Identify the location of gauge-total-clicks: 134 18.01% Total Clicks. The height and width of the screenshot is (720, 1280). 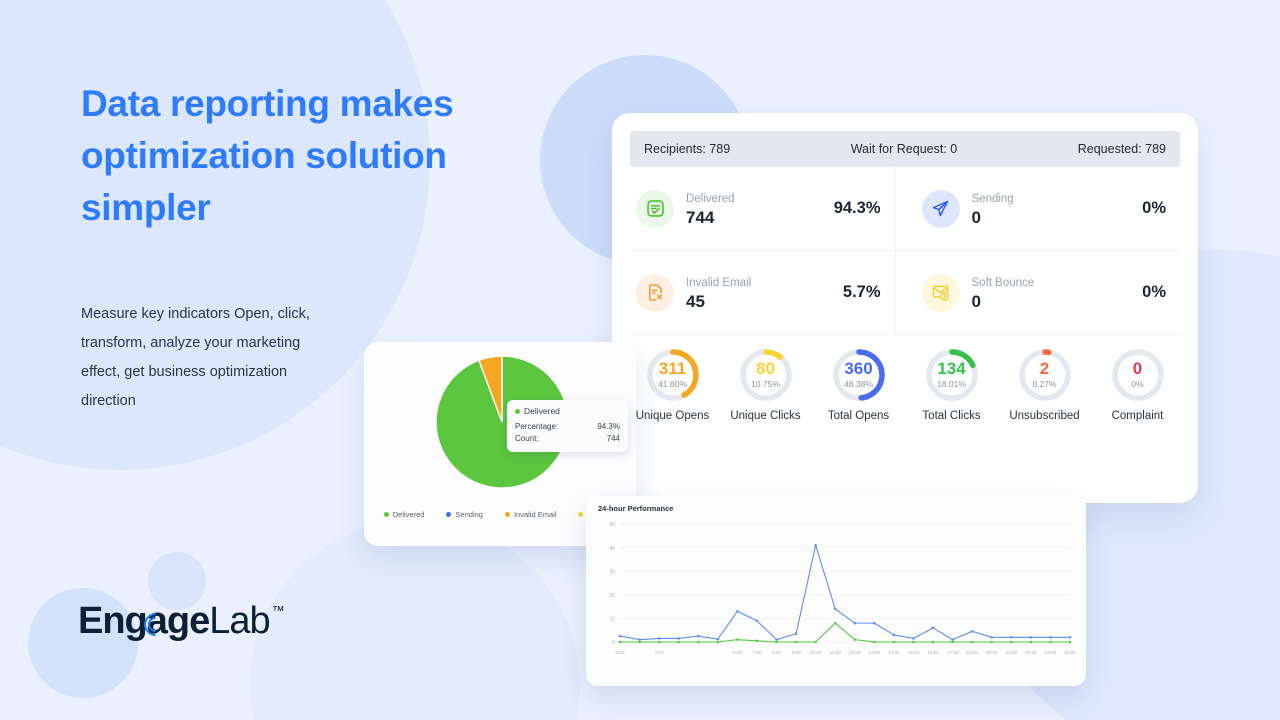
(951, 384).